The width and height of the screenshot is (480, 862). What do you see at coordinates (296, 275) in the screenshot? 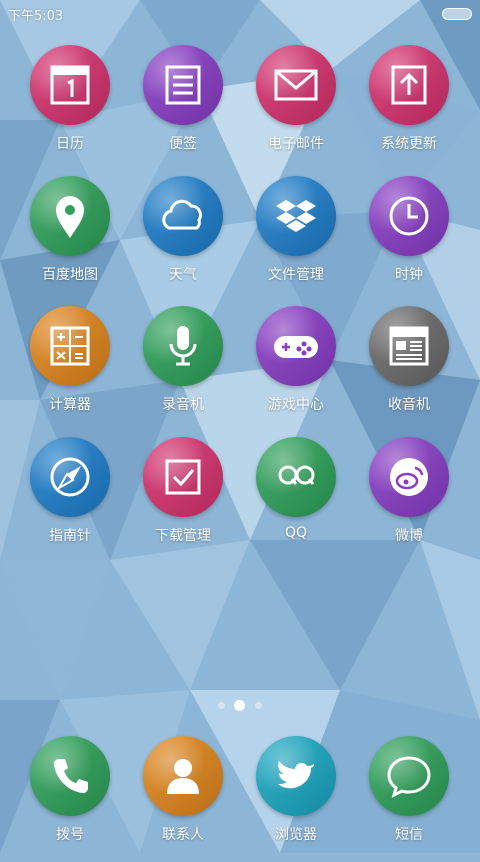
I see `app-label: 文件管理` at bounding box center [296, 275].